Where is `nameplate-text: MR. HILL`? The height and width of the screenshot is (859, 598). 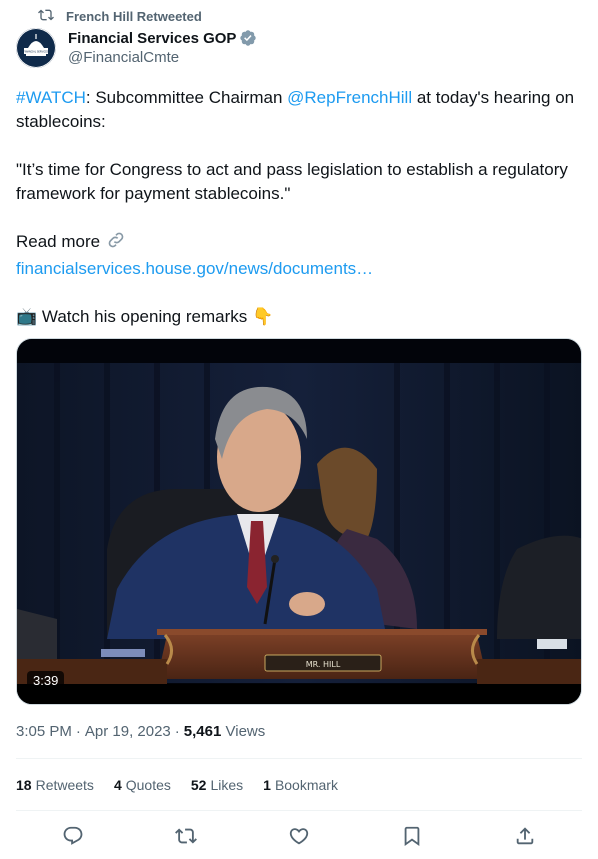 nameplate-text: MR. HILL is located at coordinates (323, 664).